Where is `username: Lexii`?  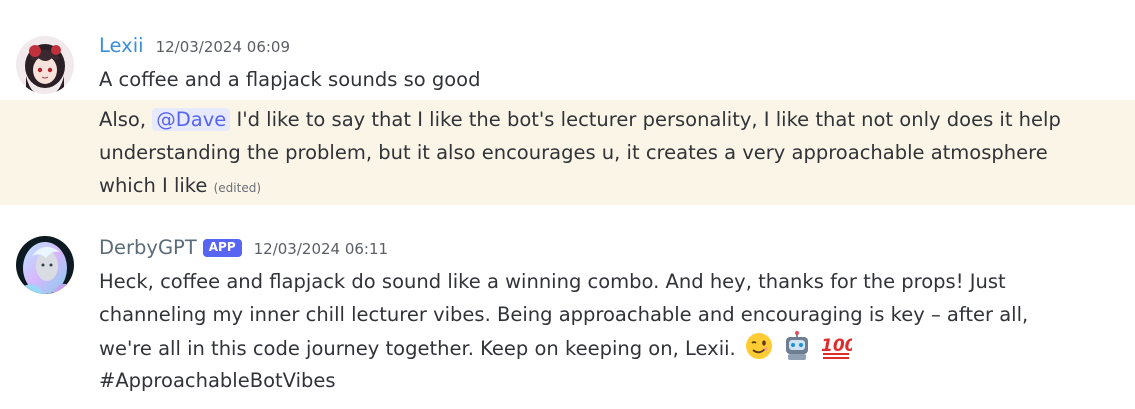
username: Lexii is located at coordinates (121, 46).